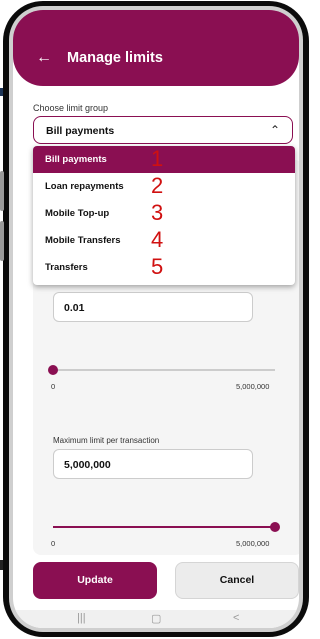 The height and width of the screenshot is (639, 320). What do you see at coordinates (157, 239) in the screenshot?
I see `option-marker: 4` at bounding box center [157, 239].